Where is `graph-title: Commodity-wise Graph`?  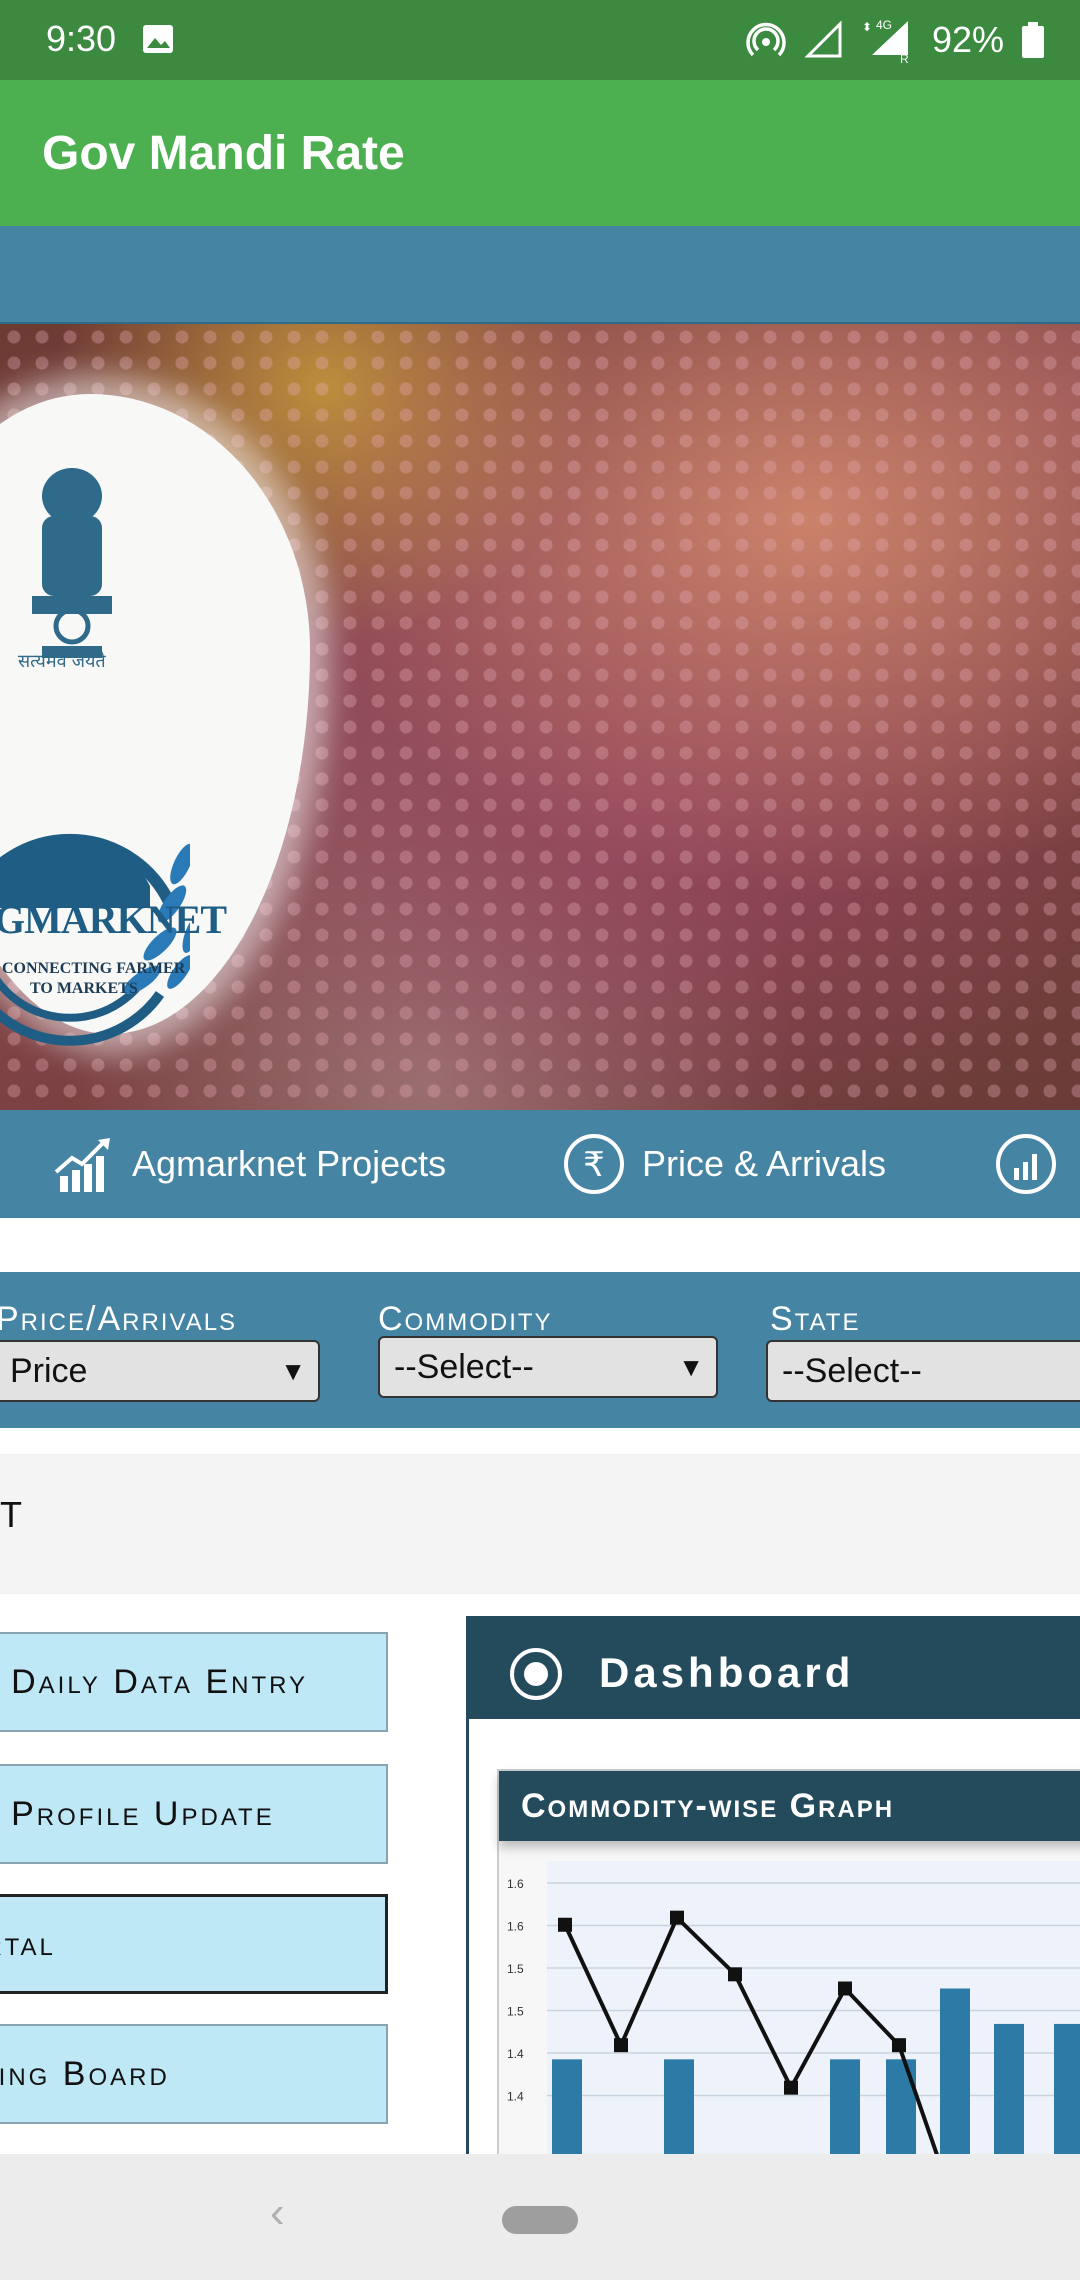 graph-title: Commodity-wise Graph is located at coordinates (708, 1806).